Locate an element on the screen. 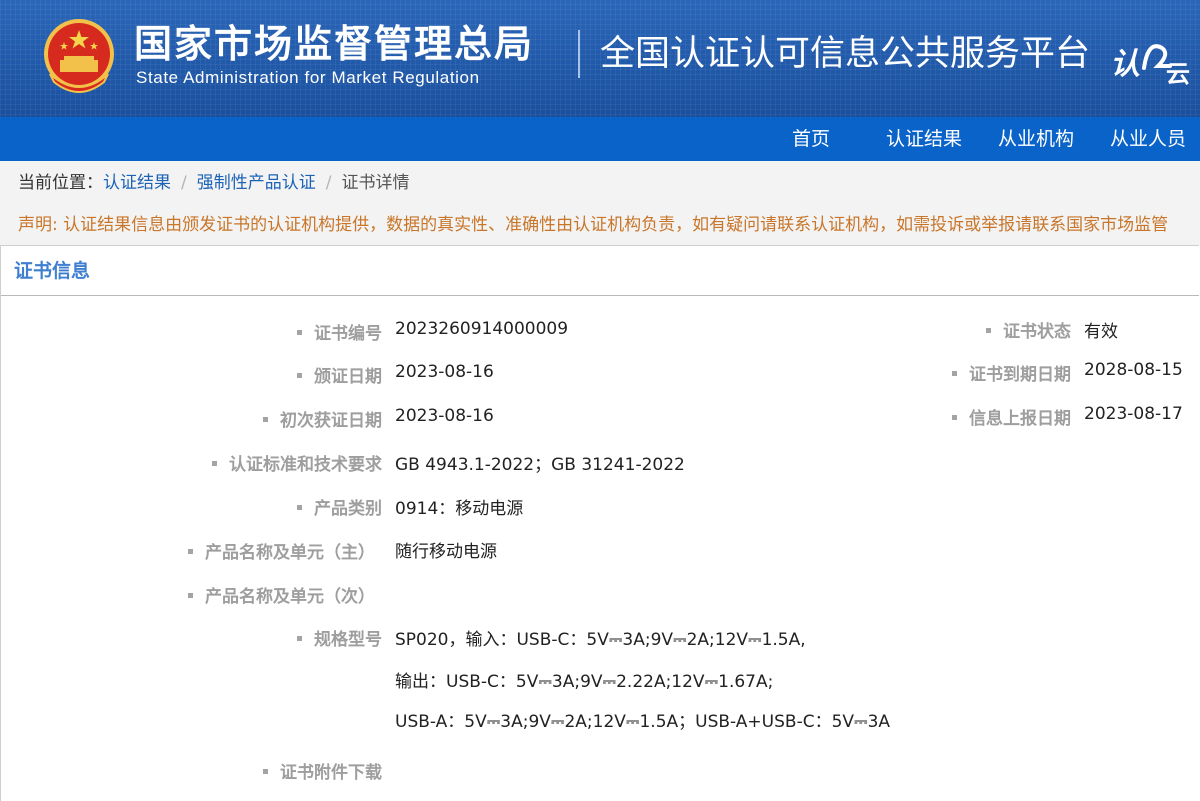  product-main-label: 产品名称及单元（主） is located at coordinates (281, 550).